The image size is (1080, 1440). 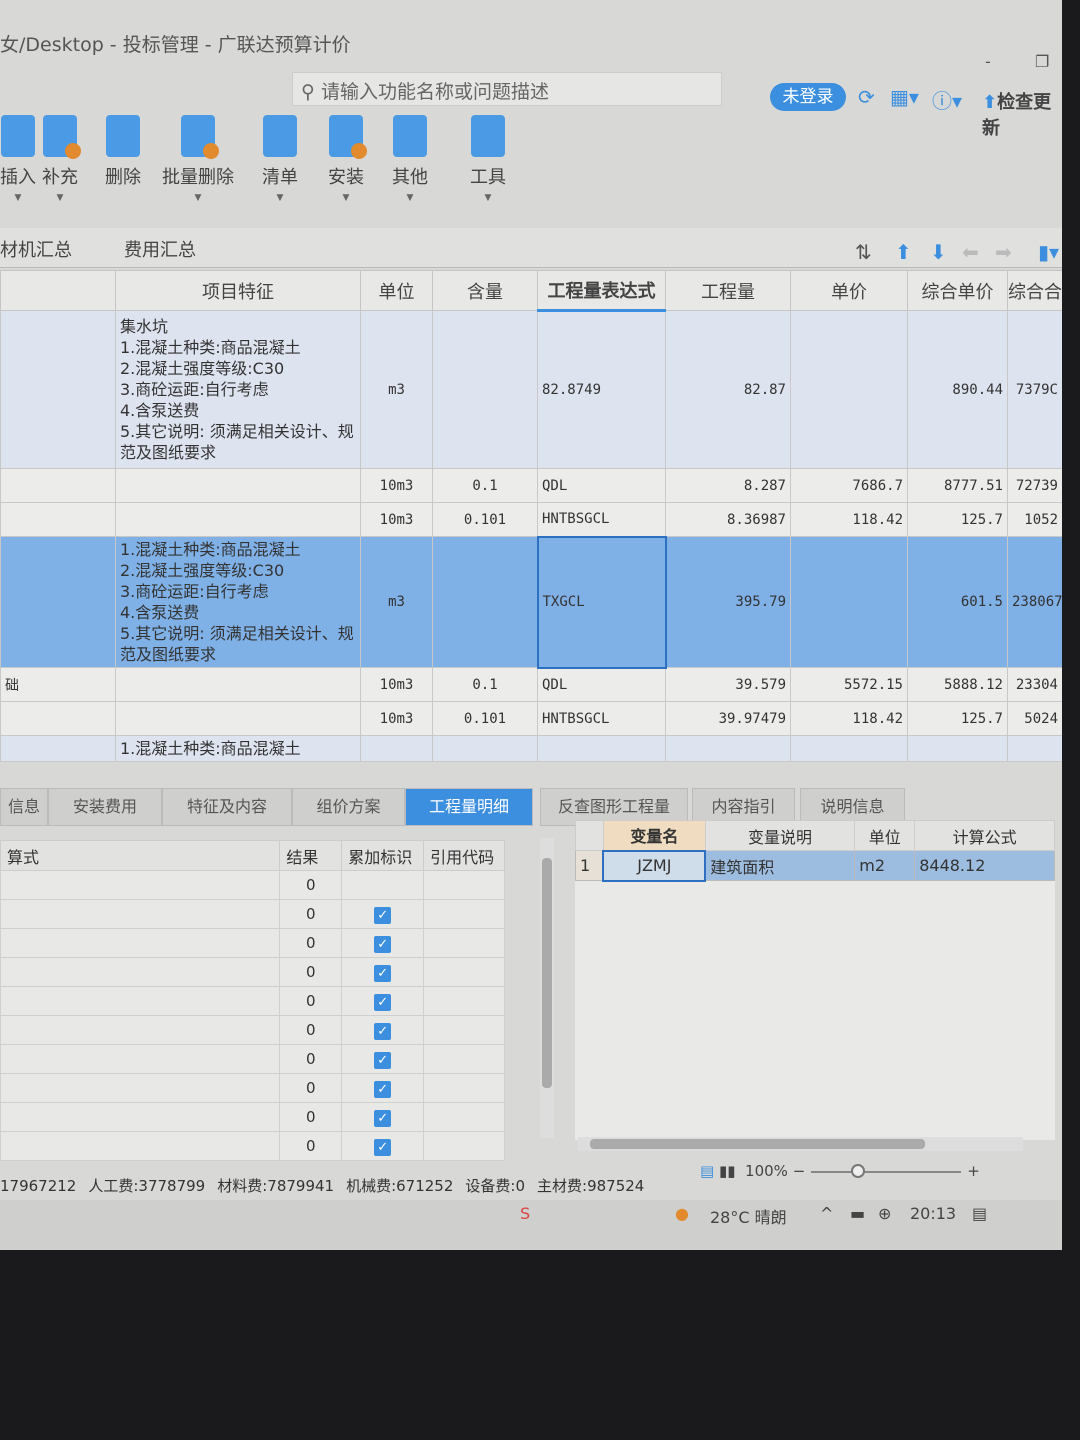 What do you see at coordinates (347, 159) in the screenshot?
I see `toolbar-5-button: 安装 ▼` at bounding box center [347, 159].